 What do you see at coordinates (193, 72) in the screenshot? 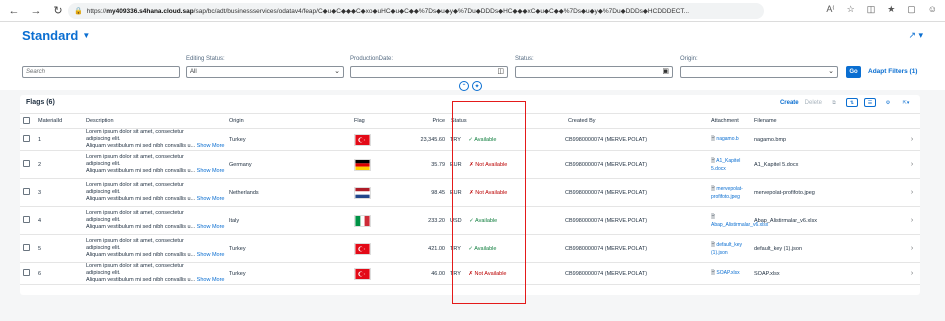
I see `editing-status-value: All` at bounding box center [193, 72].